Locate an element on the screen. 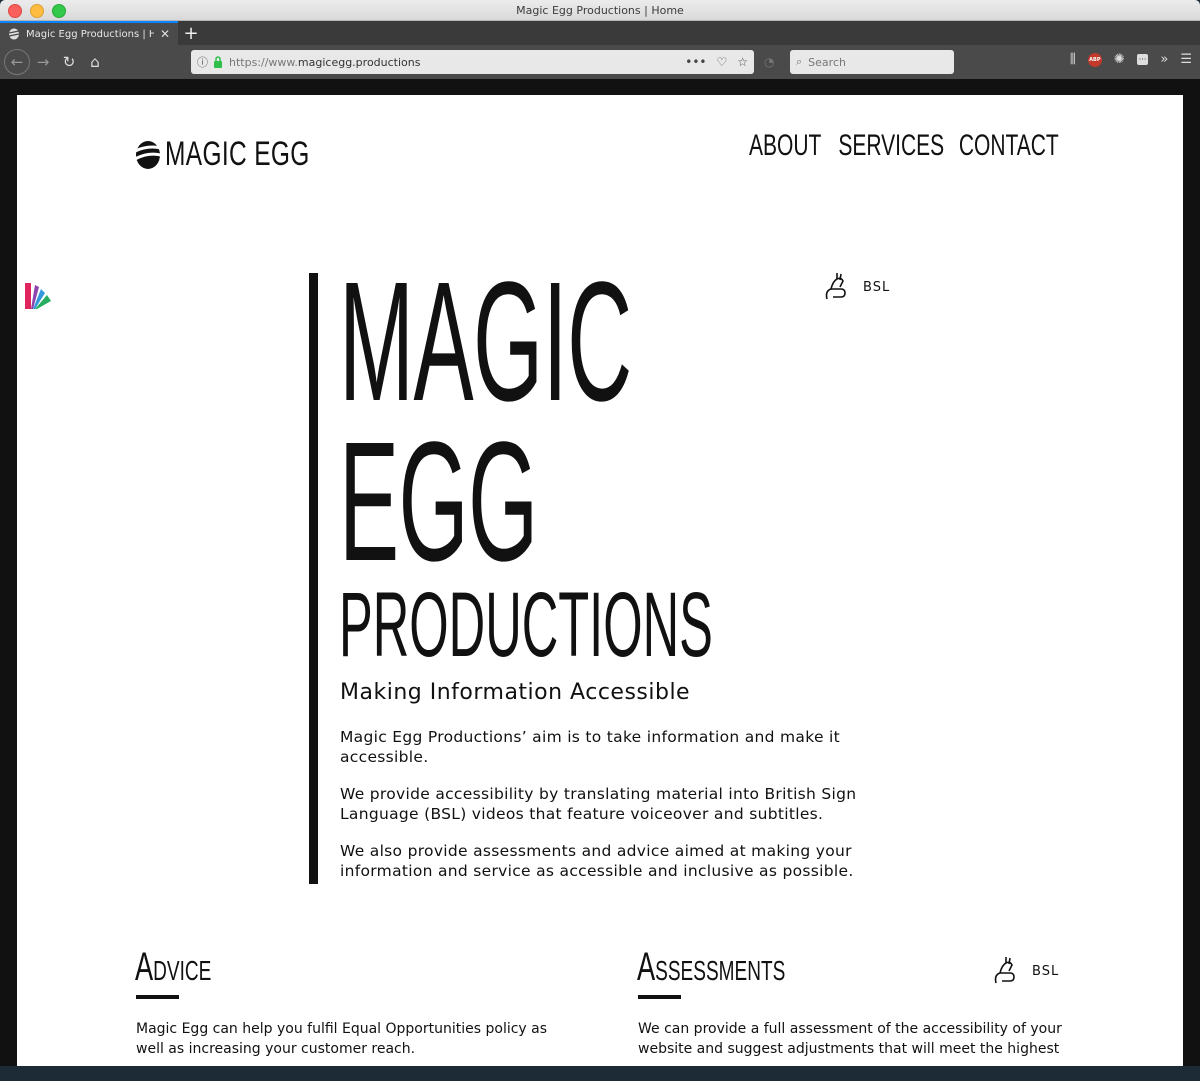  minimize-window-button is located at coordinates (37, 11).